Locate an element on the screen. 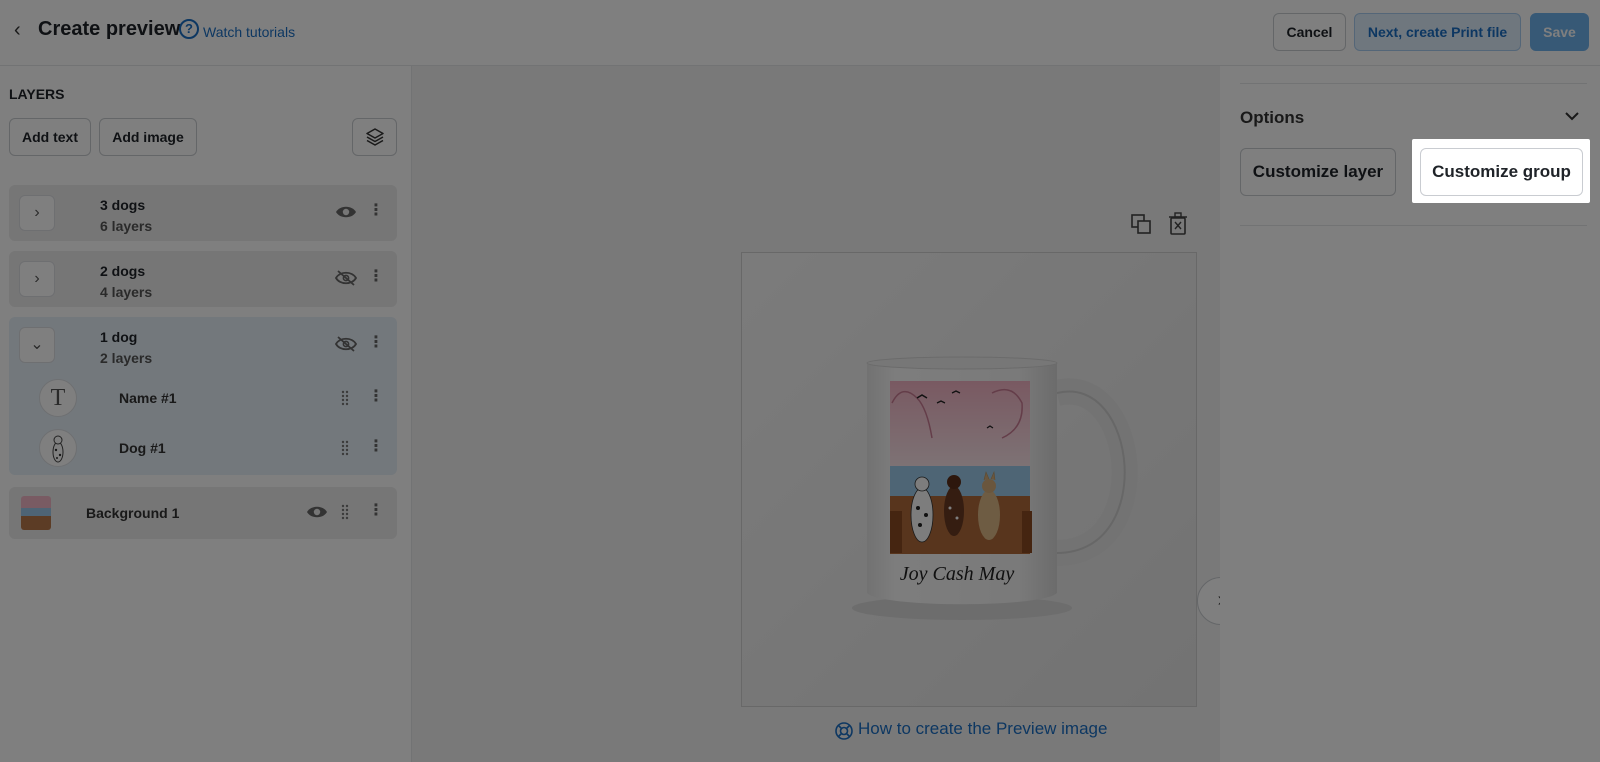  save-button: Save is located at coordinates (1559, 32).